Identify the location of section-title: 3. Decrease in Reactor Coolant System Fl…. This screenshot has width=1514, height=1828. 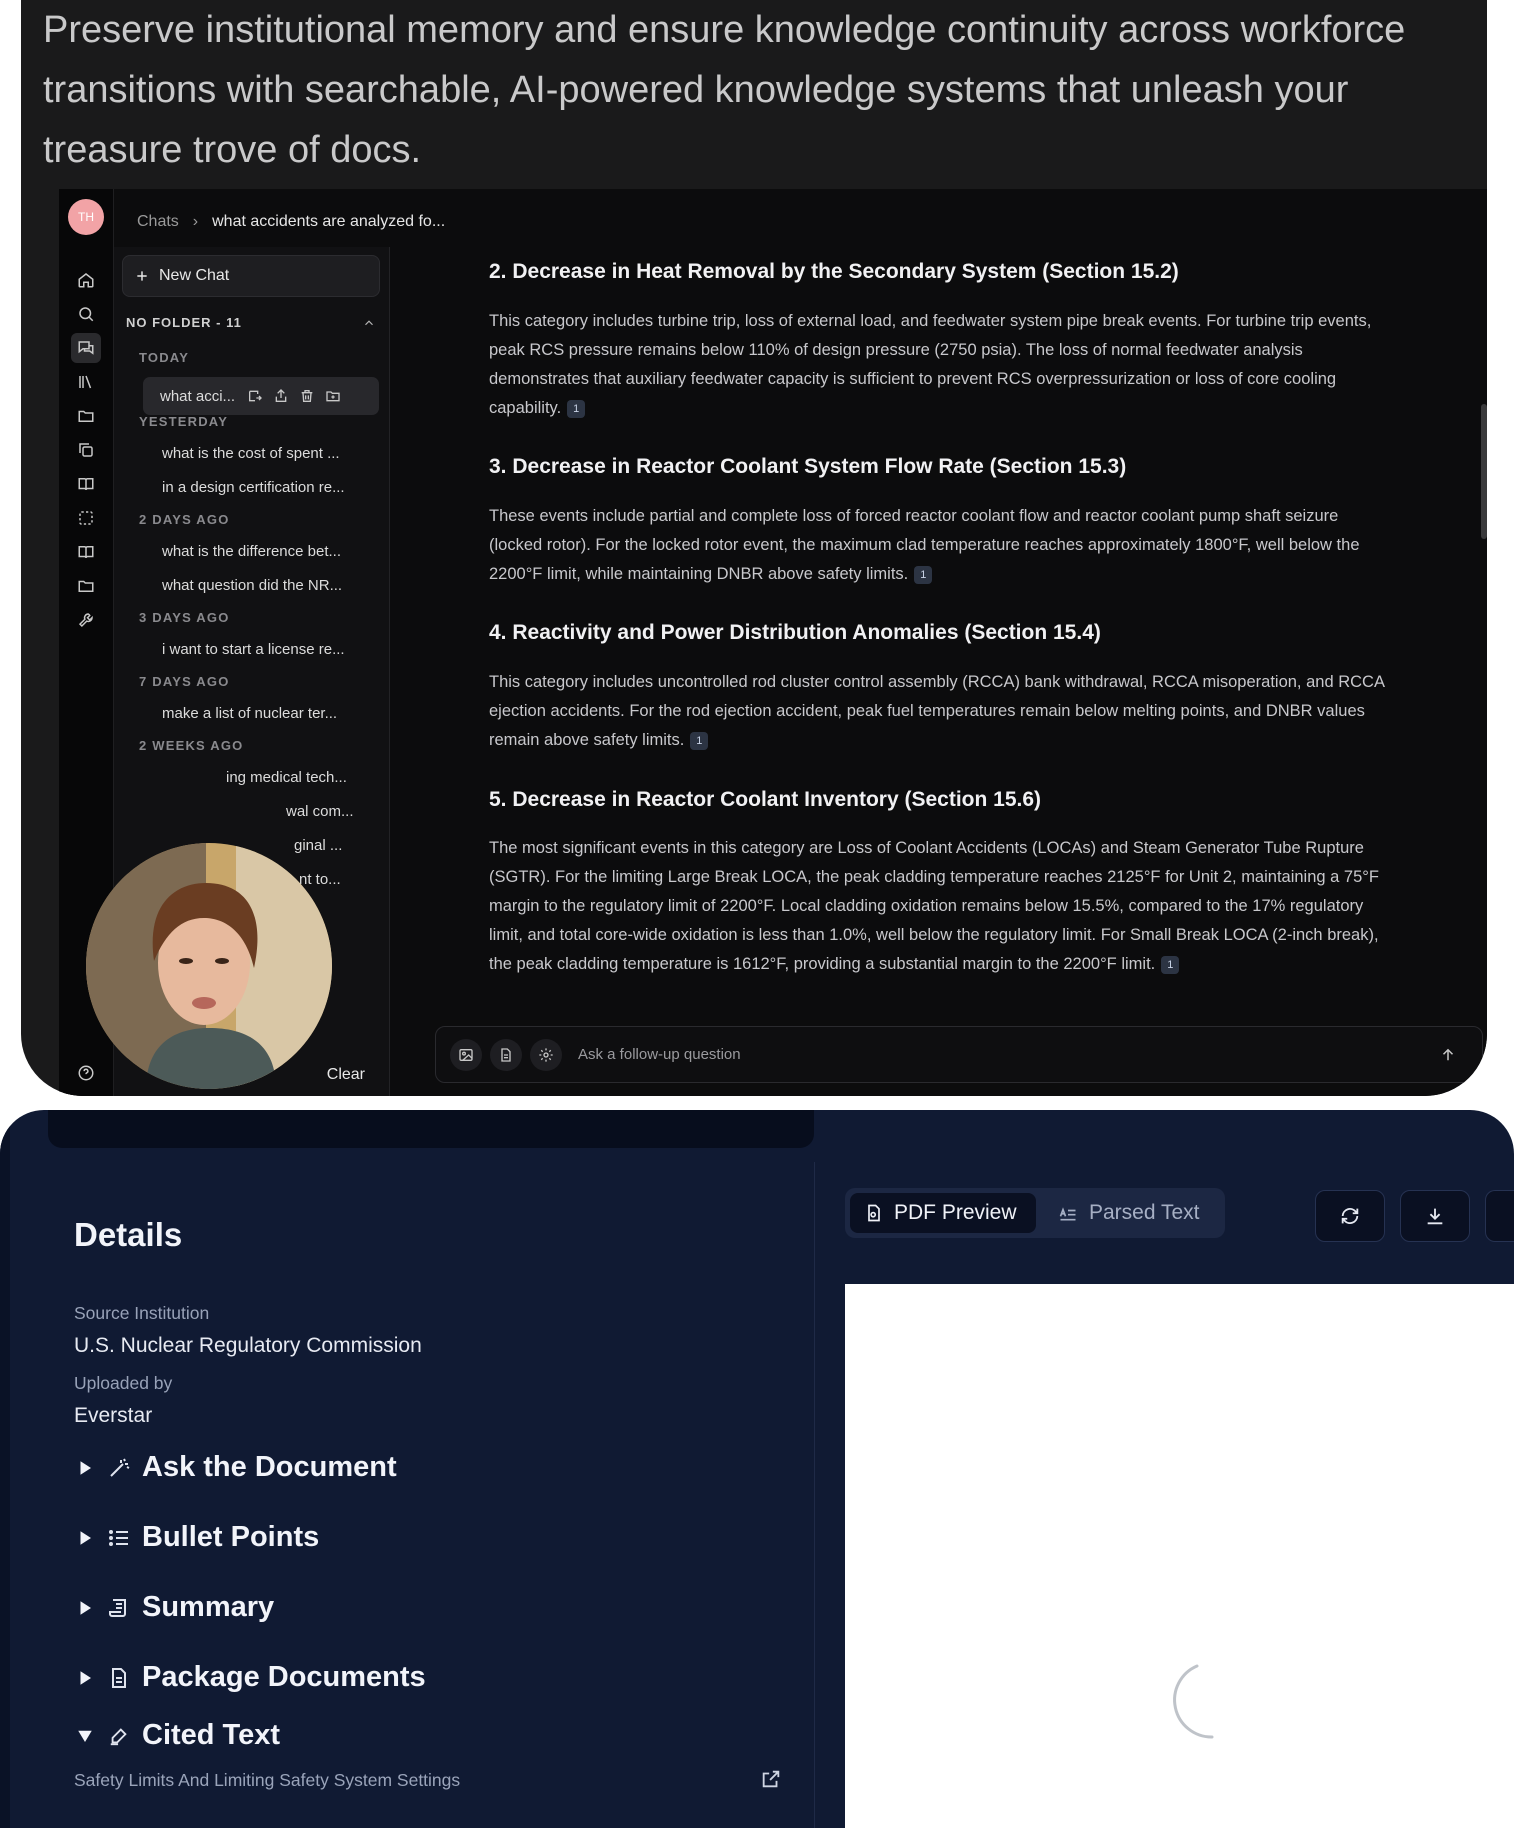
(808, 466).